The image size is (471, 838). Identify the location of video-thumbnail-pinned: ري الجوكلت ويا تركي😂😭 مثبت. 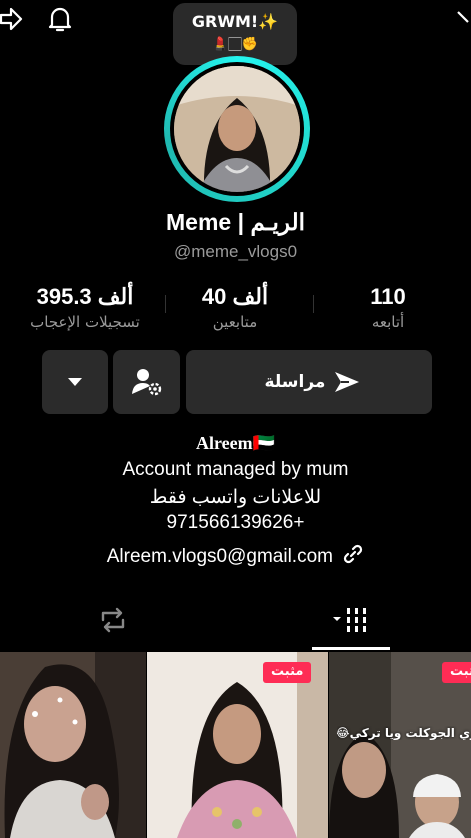
(400, 745).